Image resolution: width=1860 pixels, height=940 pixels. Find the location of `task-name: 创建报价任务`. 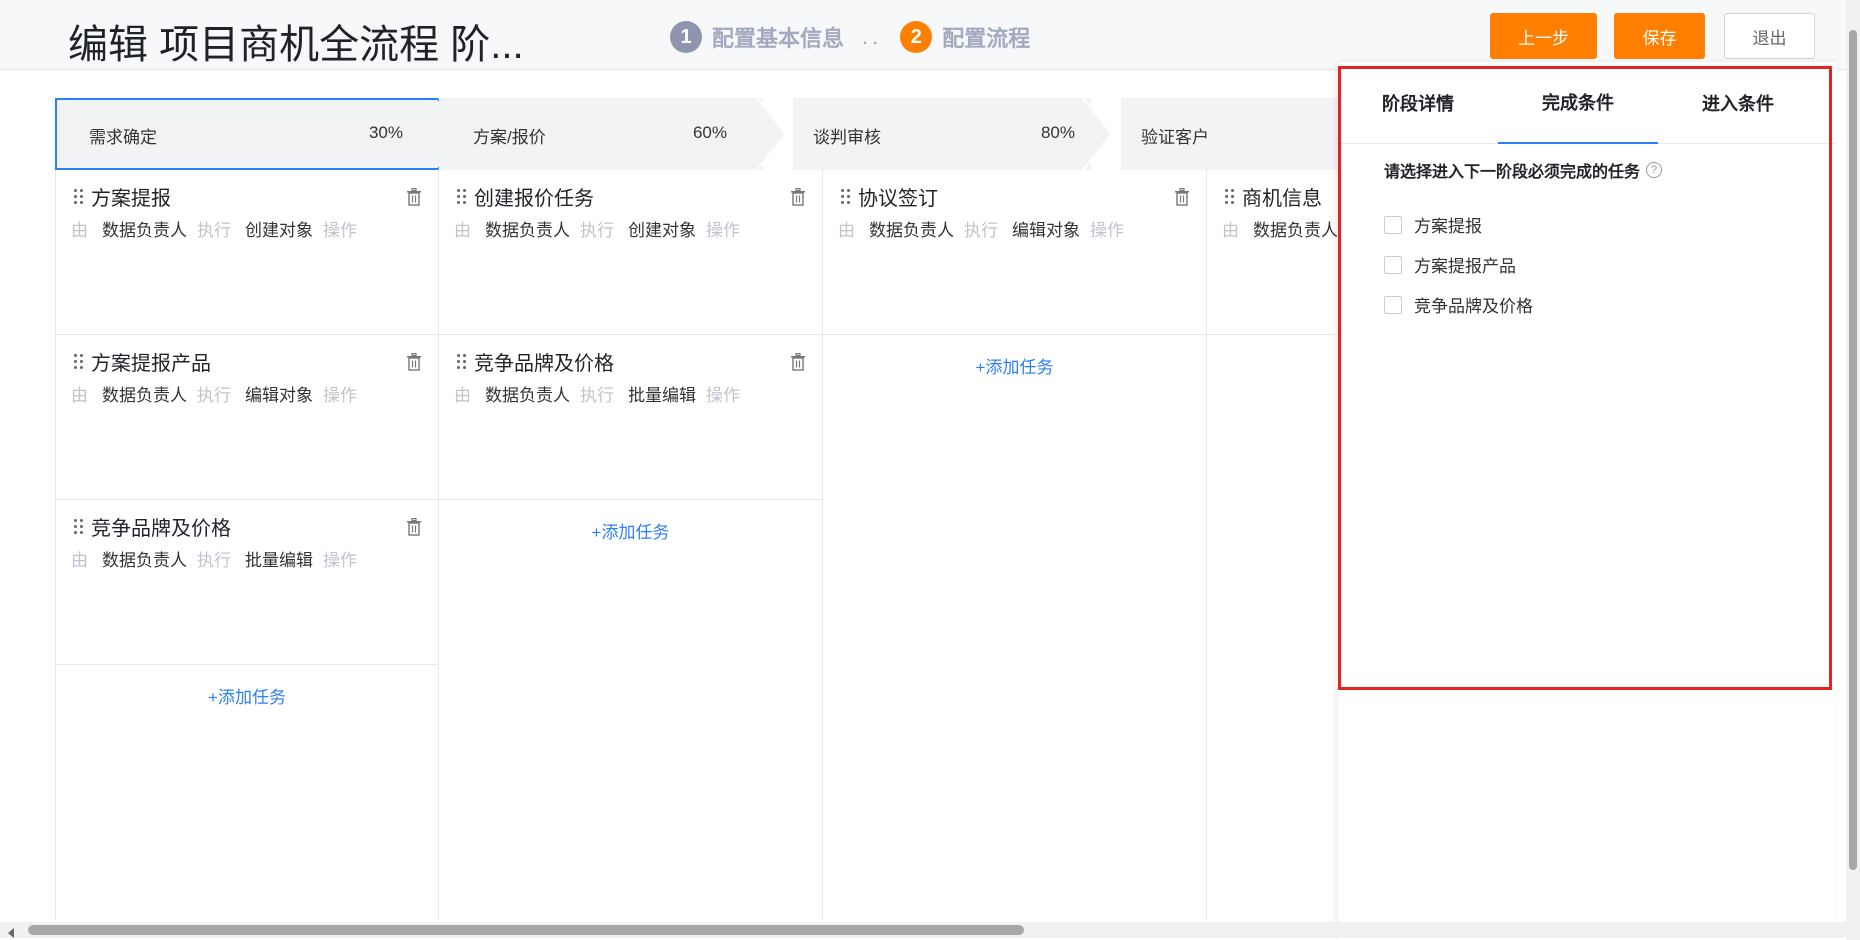

task-name: 创建报价任务 is located at coordinates (534, 199).